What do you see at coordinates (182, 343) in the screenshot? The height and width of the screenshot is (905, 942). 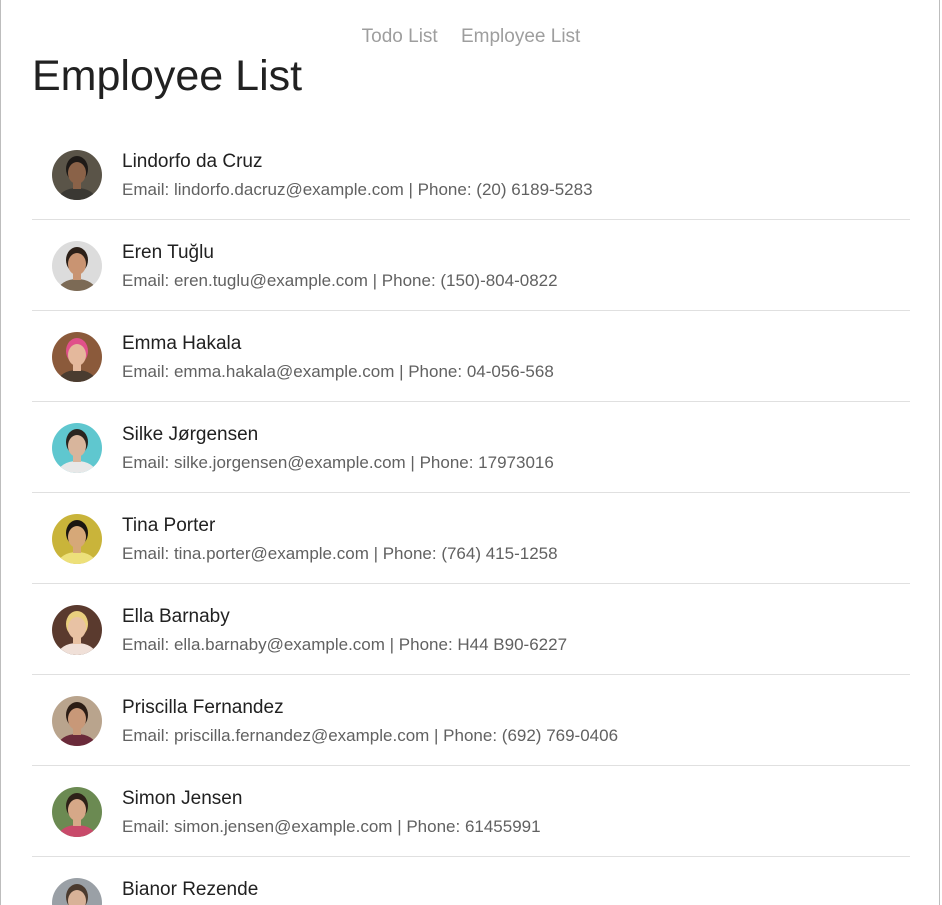 I see `employee-name: Emma Hakala` at bounding box center [182, 343].